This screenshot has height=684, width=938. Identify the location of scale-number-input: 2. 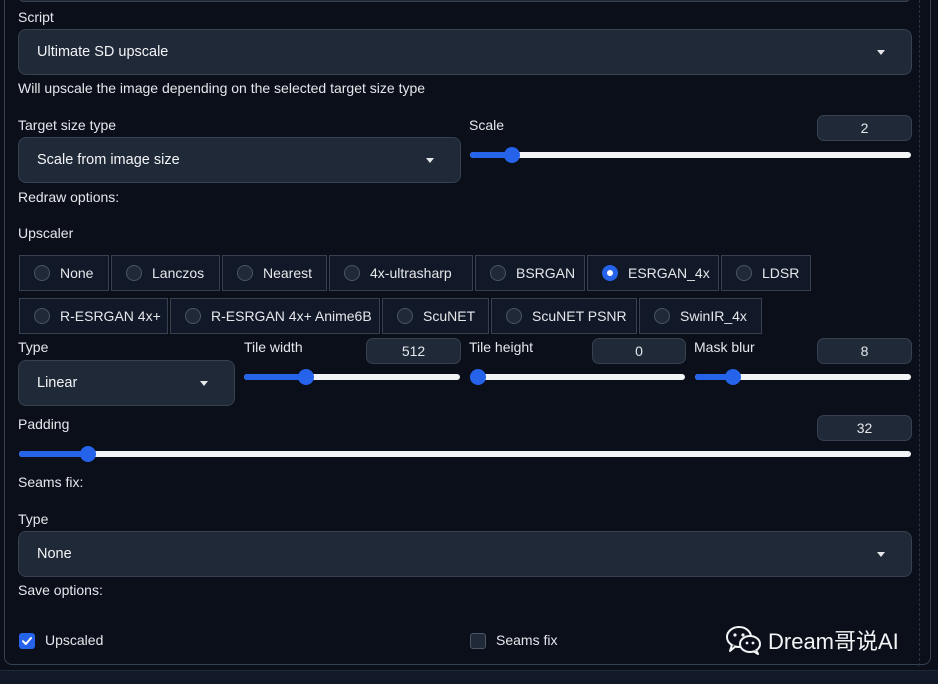
(864, 128).